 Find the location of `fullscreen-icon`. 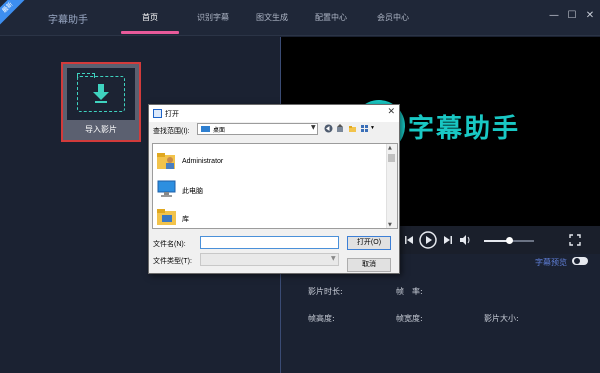

fullscreen-icon is located at coordinates (575, 240).